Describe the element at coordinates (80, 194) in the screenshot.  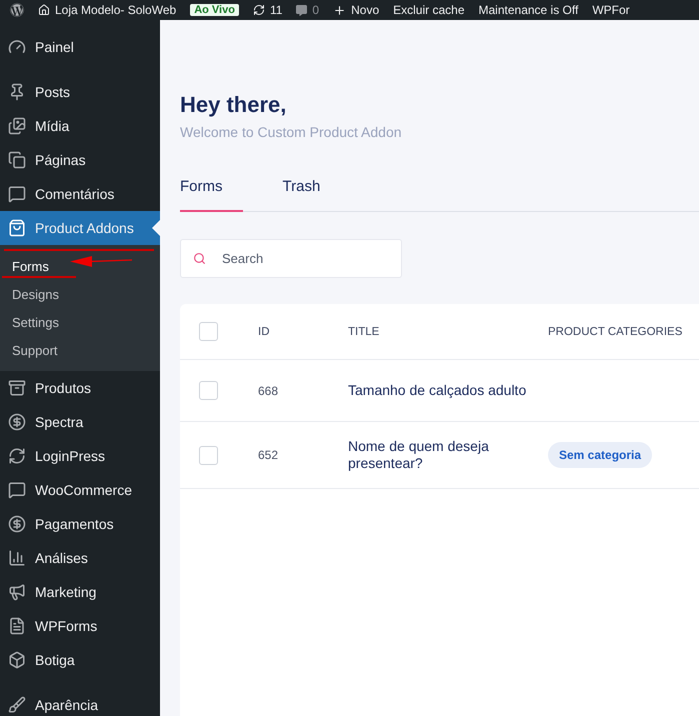
I see `sidebar-item: Comentários` at that location.